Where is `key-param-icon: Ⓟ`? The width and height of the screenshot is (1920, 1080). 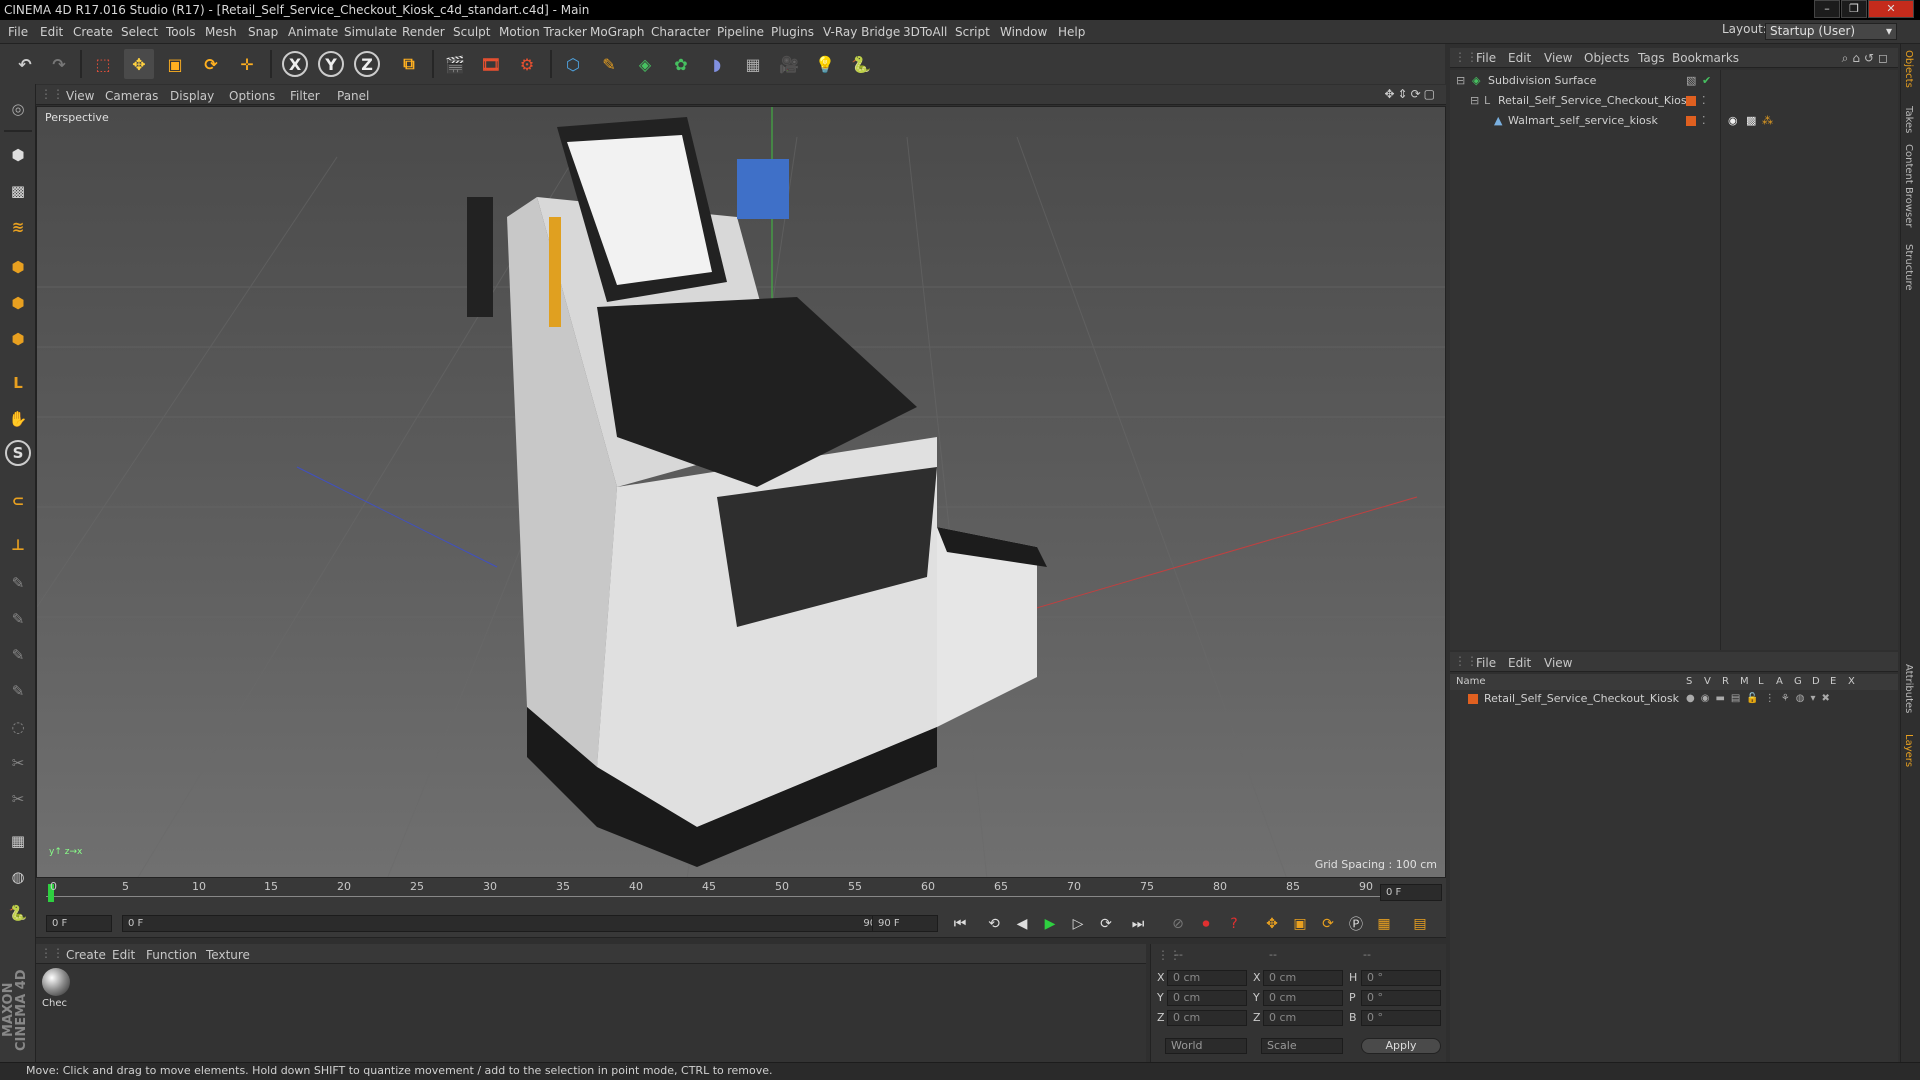
key-param-icon: Ⓟ is located at coordinates (1356, 924).